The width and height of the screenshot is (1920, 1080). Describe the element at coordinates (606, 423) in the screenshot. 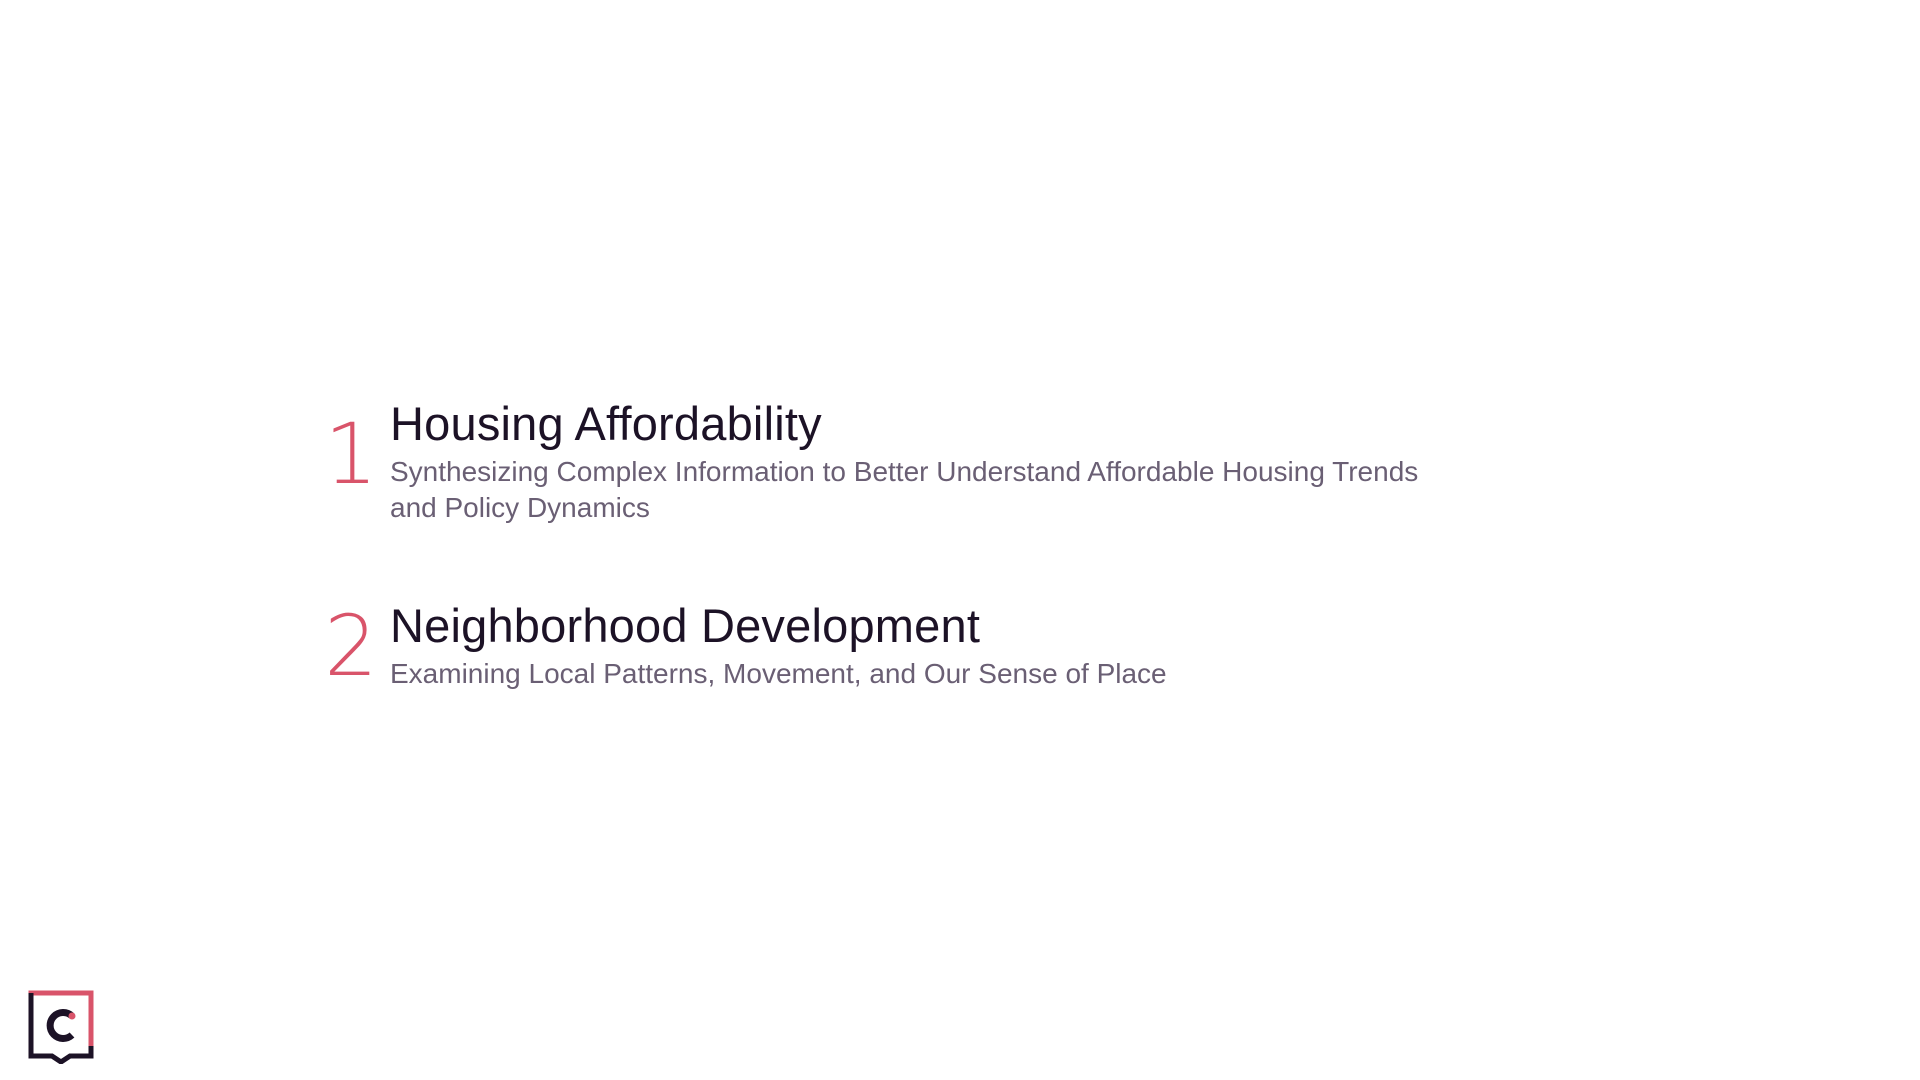

I see `agenda-item-title: Housing Affordability` at that location.